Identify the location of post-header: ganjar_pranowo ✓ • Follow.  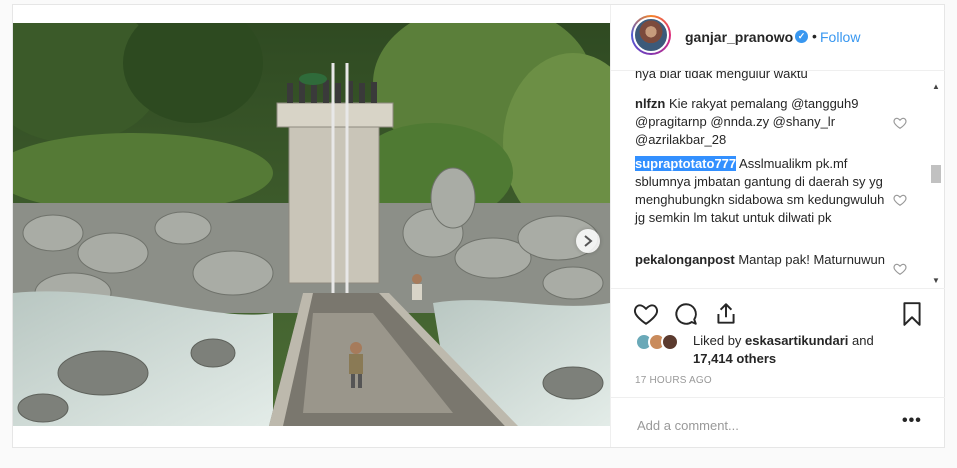
(778, 38).